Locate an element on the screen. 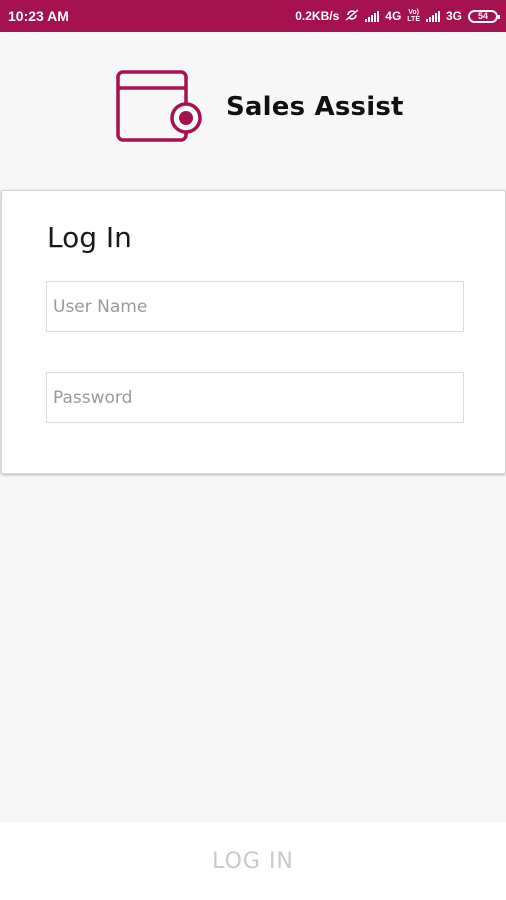  sync-off-icon is located at coordinates (352, 16).